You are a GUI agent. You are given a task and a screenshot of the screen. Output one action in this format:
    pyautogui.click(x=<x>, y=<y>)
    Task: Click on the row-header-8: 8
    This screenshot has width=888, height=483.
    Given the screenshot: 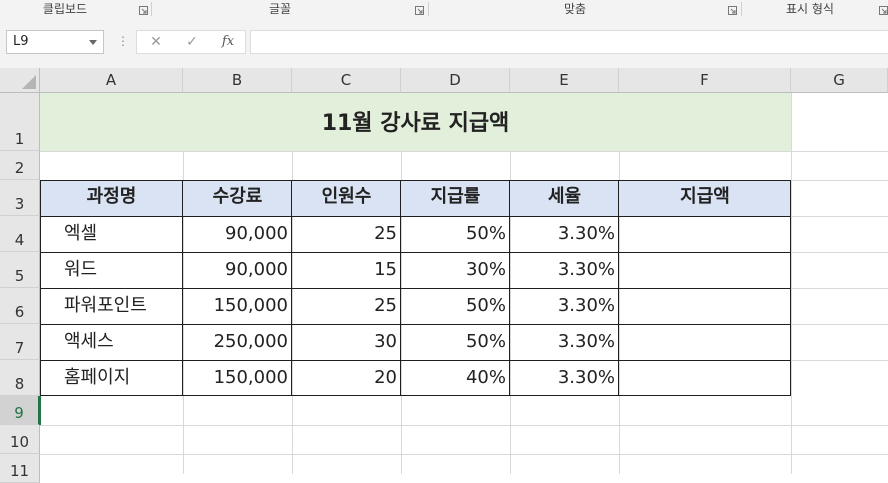 What is the action you would take?
    pyautogui.click(x=20, y=378)
    